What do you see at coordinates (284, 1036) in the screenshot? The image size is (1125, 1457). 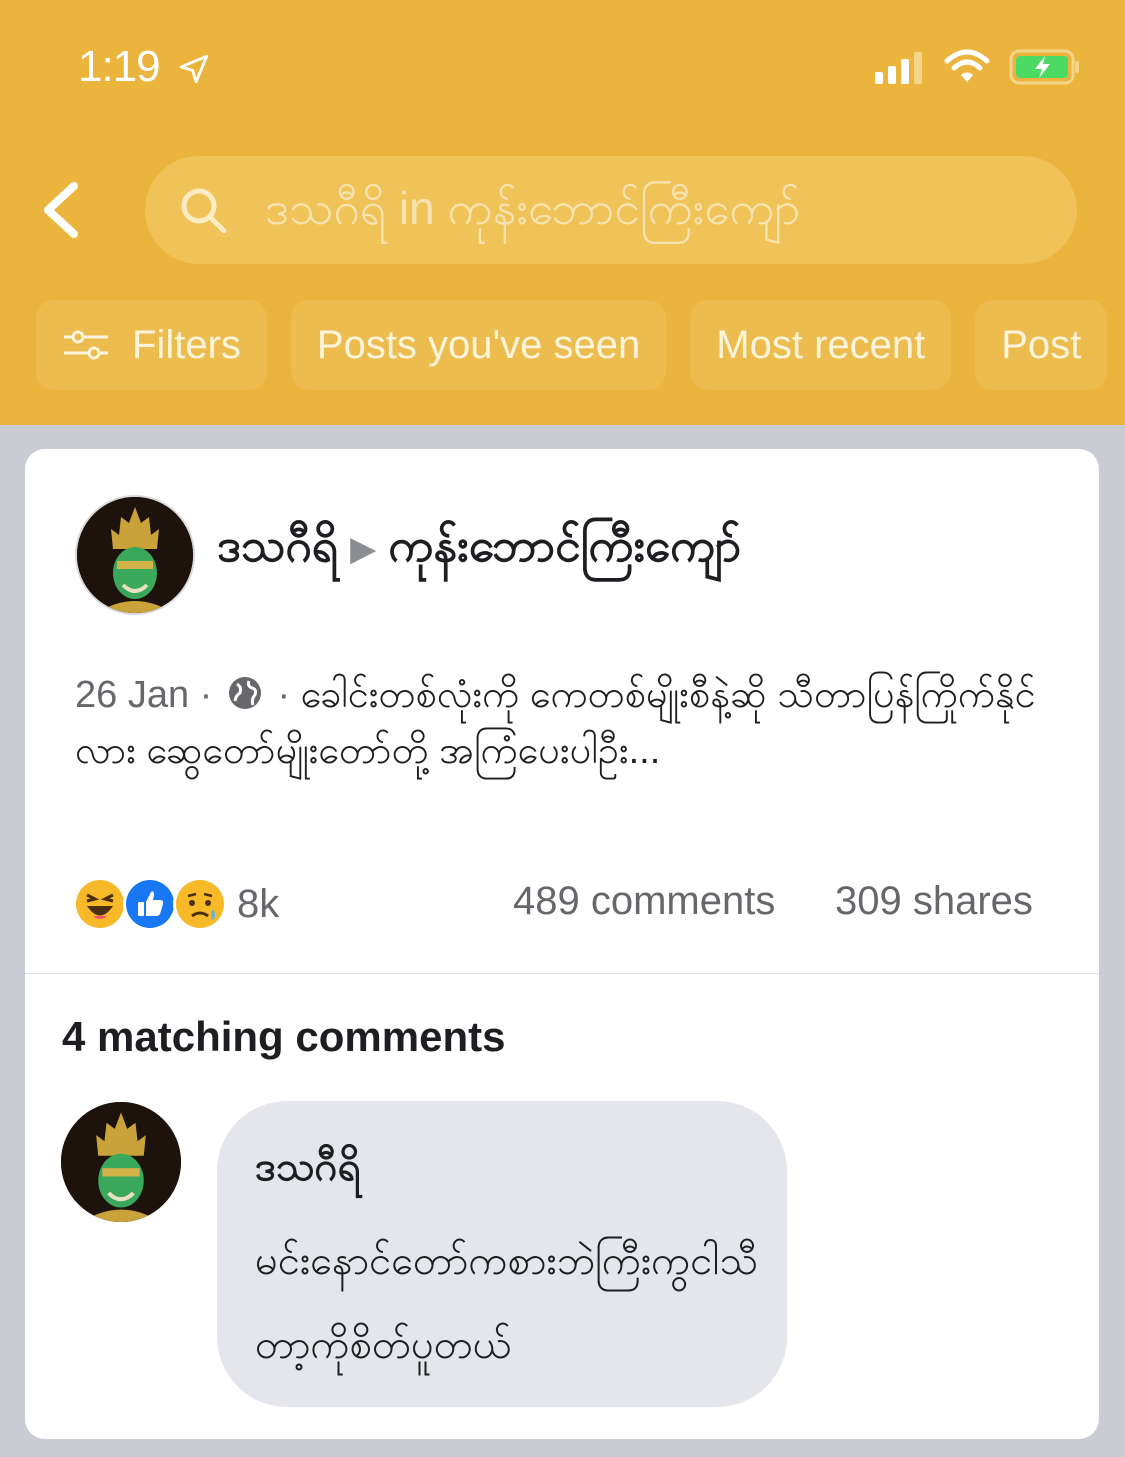 I see `matching-comments-title: 4 matching comments` at bounding box center [284, 1036].